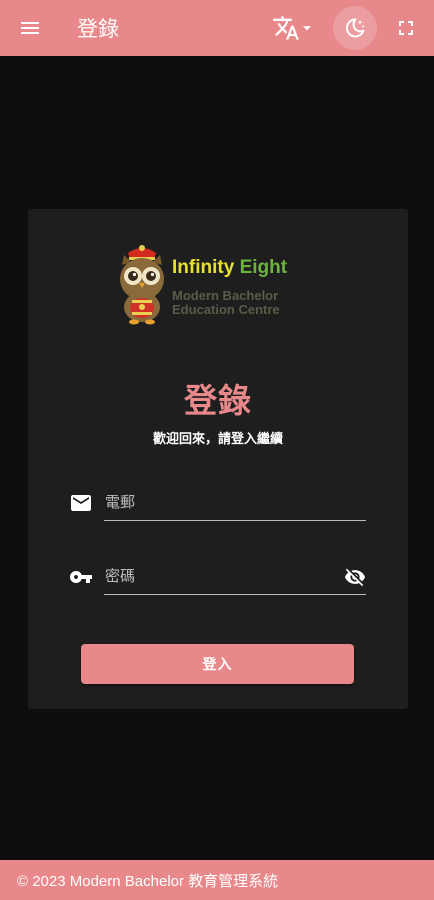 This screenshot has width=434, height=900. What do you see at coordinates (217, 28) in the screenshot?
I see `top-app-bar: 登錄` at bounding box center [217, 28].